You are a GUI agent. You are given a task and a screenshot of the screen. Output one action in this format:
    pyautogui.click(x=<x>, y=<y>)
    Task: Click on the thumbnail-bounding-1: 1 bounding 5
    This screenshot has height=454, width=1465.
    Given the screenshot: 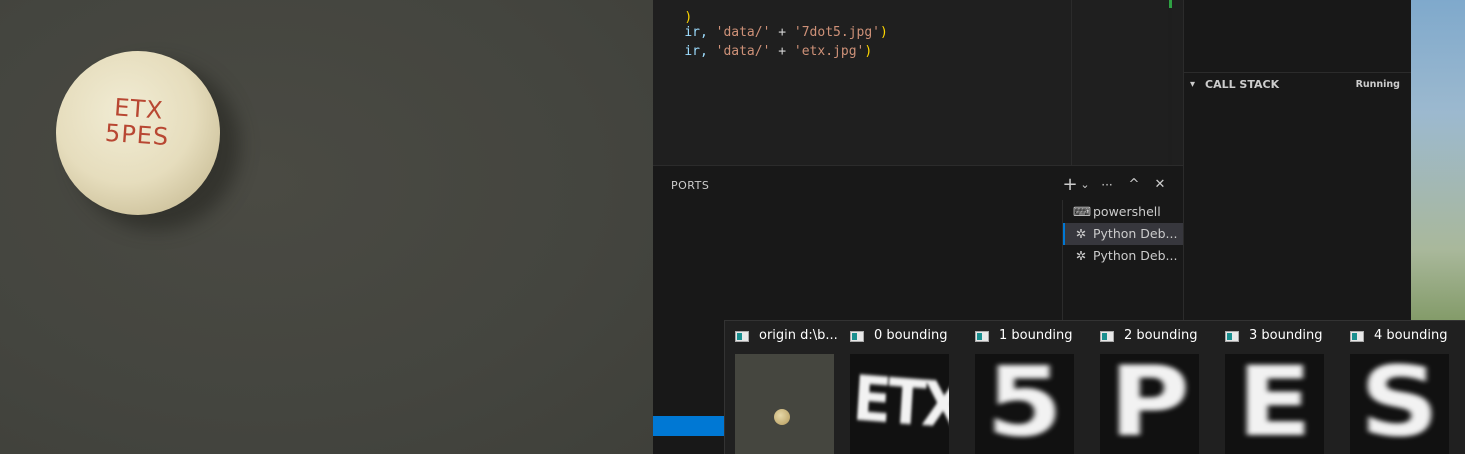 What is the action you would take?
    pyautogui.click(x=1027, y=387)
    